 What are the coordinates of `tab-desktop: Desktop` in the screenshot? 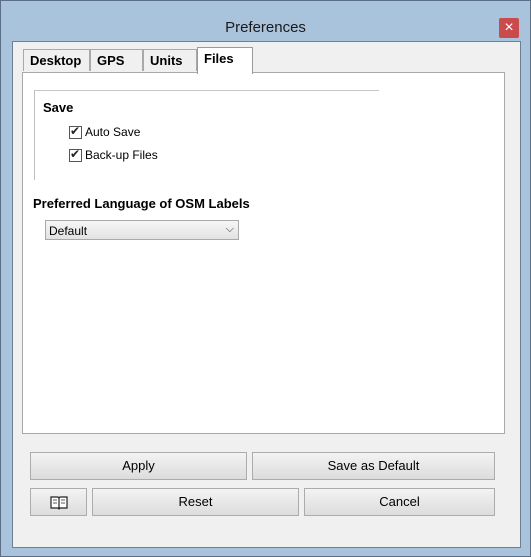 It's located at (56, 60).